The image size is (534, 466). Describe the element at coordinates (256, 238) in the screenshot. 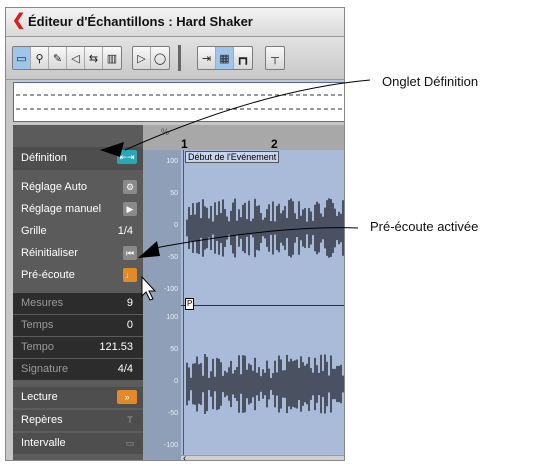

I see `callout-line-preview` at that location.